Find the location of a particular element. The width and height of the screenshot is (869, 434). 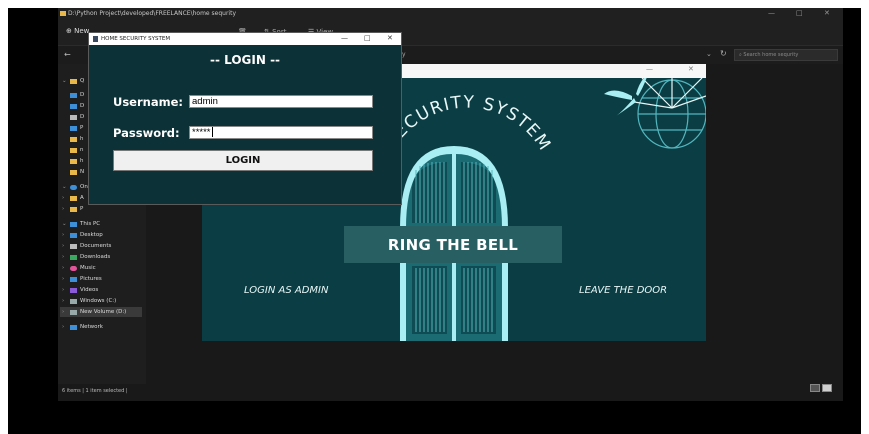

arc-title: SECURITY SYSTEM is located at coordinates (468, 124).